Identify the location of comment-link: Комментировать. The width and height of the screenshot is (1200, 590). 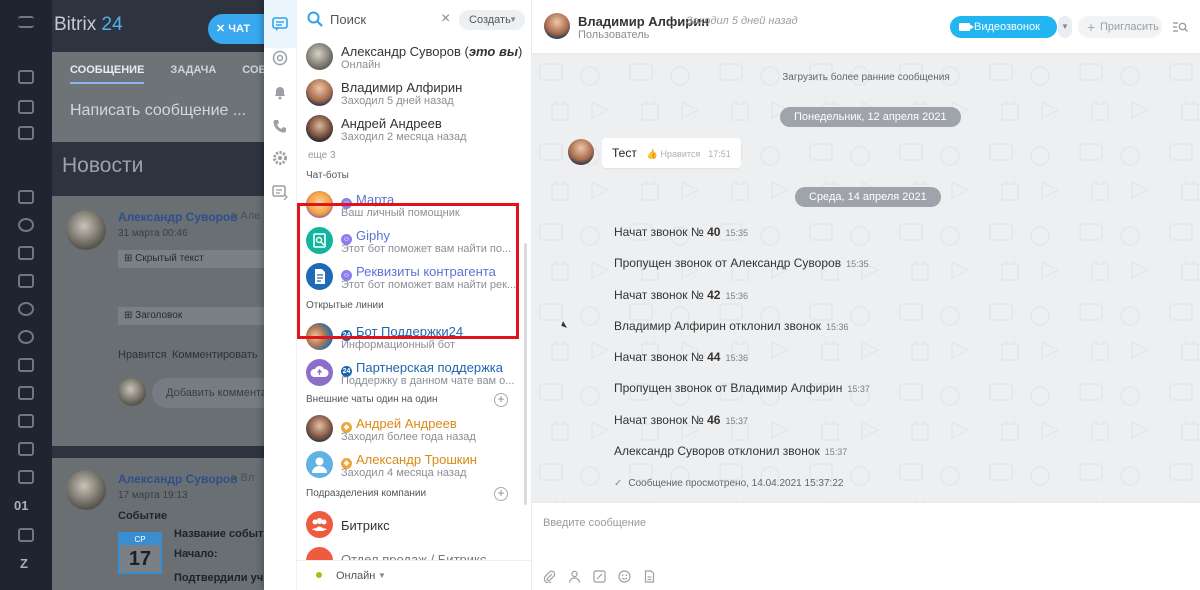
(215, 355).